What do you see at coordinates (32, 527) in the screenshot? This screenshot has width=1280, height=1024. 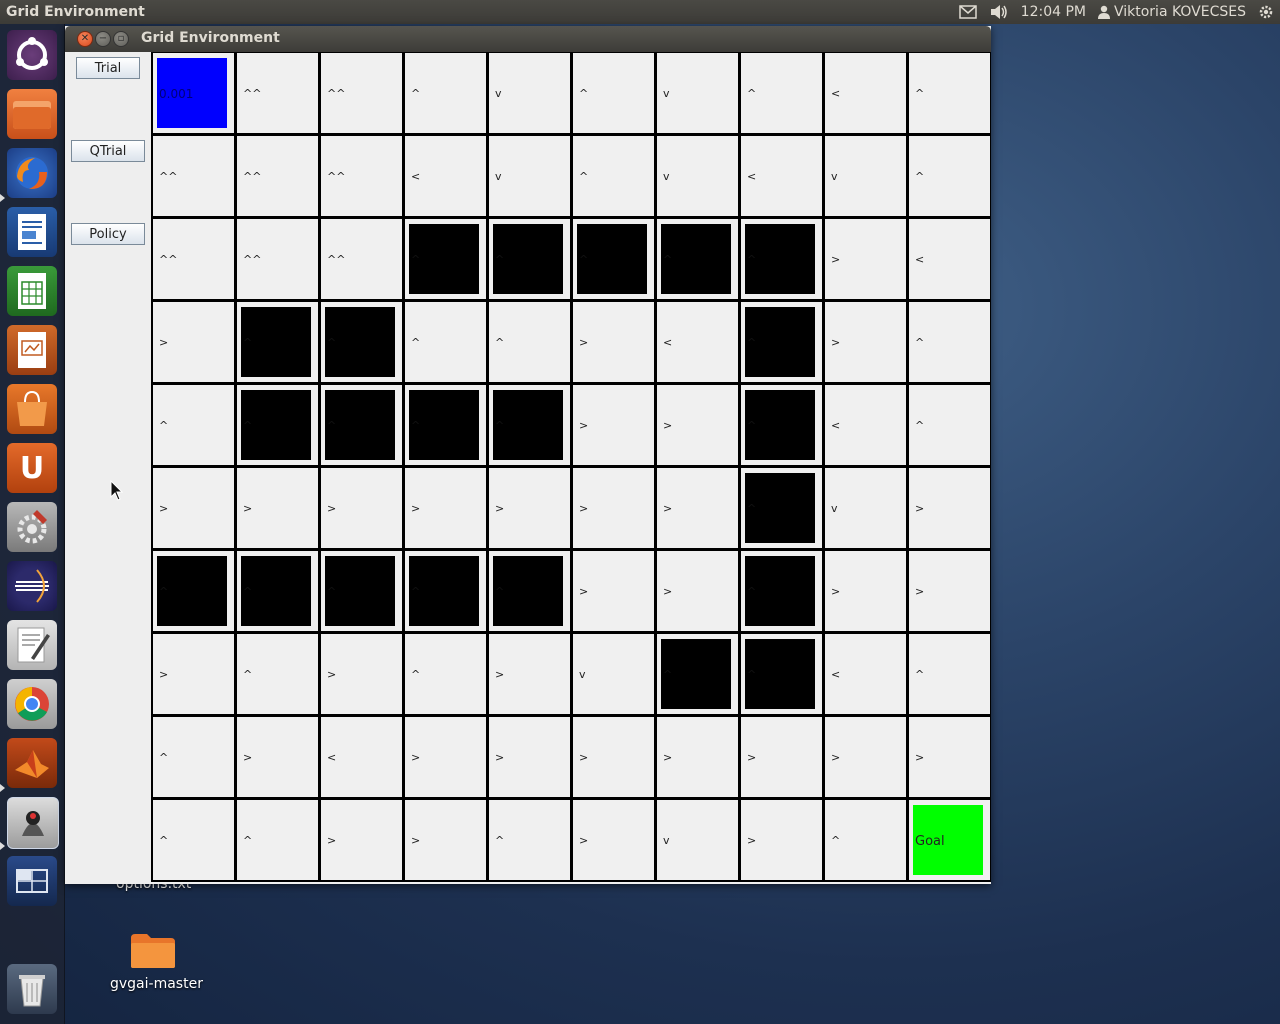 I see `system-settings-icon` at bounding box center [32, 527].